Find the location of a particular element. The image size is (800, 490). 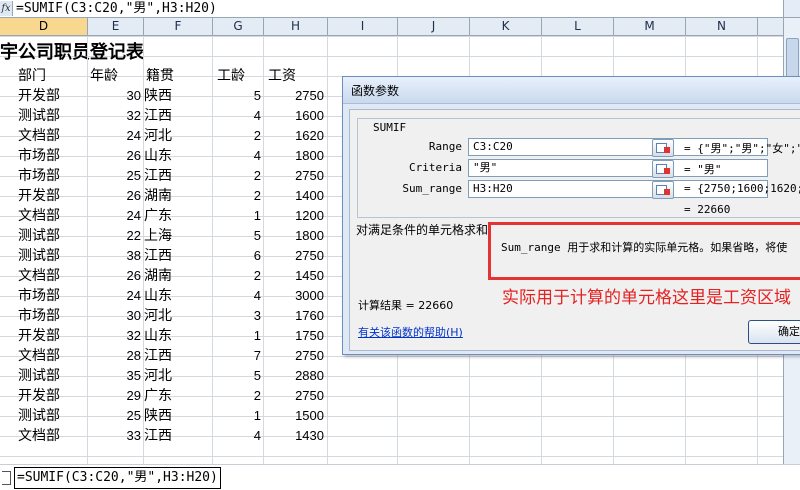

function-help-link: 有关该函数的帮助(H) is located at coordinates (410, 332).